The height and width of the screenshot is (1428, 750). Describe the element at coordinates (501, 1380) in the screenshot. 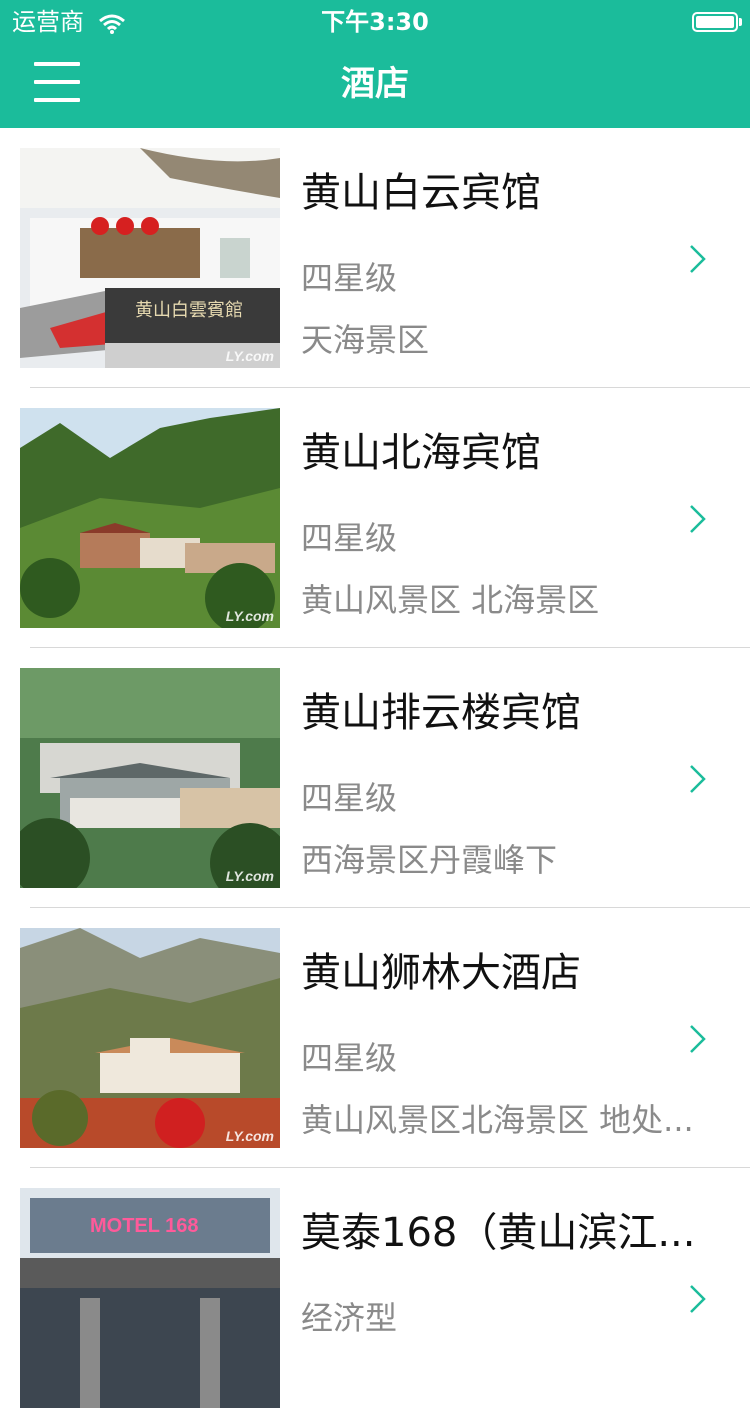

I see `hotel-area` at that location.